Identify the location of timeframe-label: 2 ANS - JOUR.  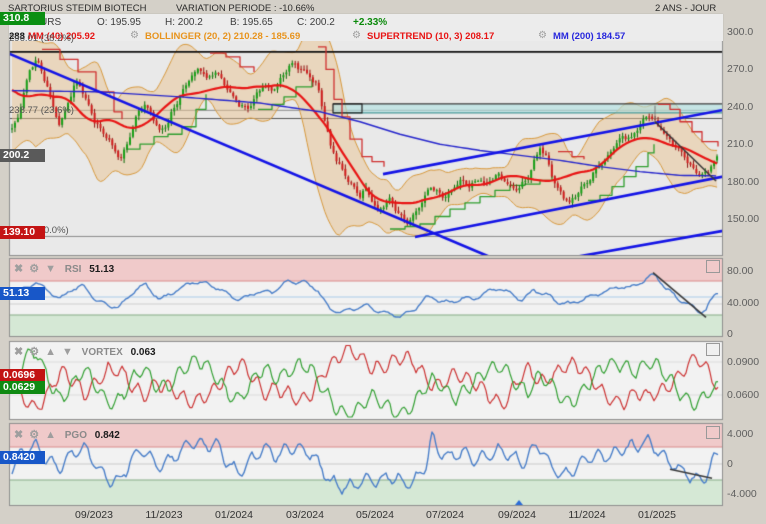
(685, 8).